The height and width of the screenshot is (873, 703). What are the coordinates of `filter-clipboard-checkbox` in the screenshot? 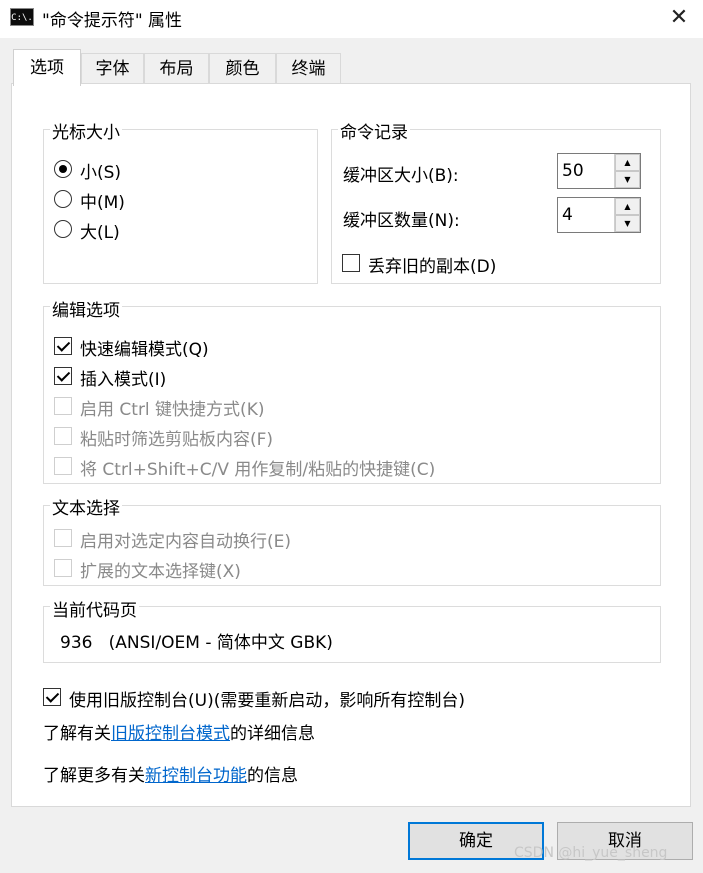 It's located at (63, 436).